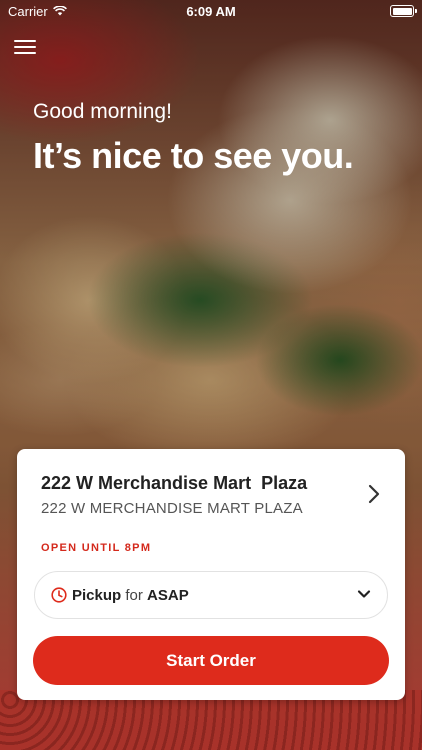  What do you see at coordinates (374, 494) in the screenshot?
I see `chevron-right-icon` at bounding box center [374, 494].